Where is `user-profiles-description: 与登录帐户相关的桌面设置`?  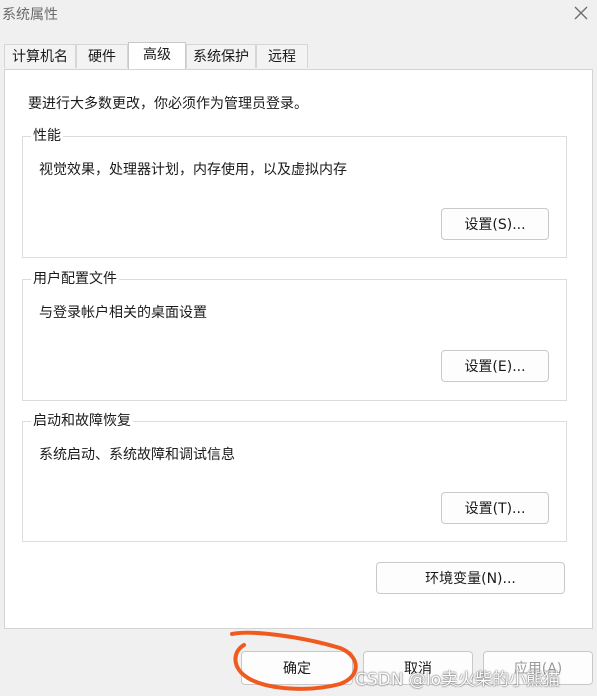
user-profiles-description: 与登录帐户相关的桌面设置 is located at coordinates (123, 313).